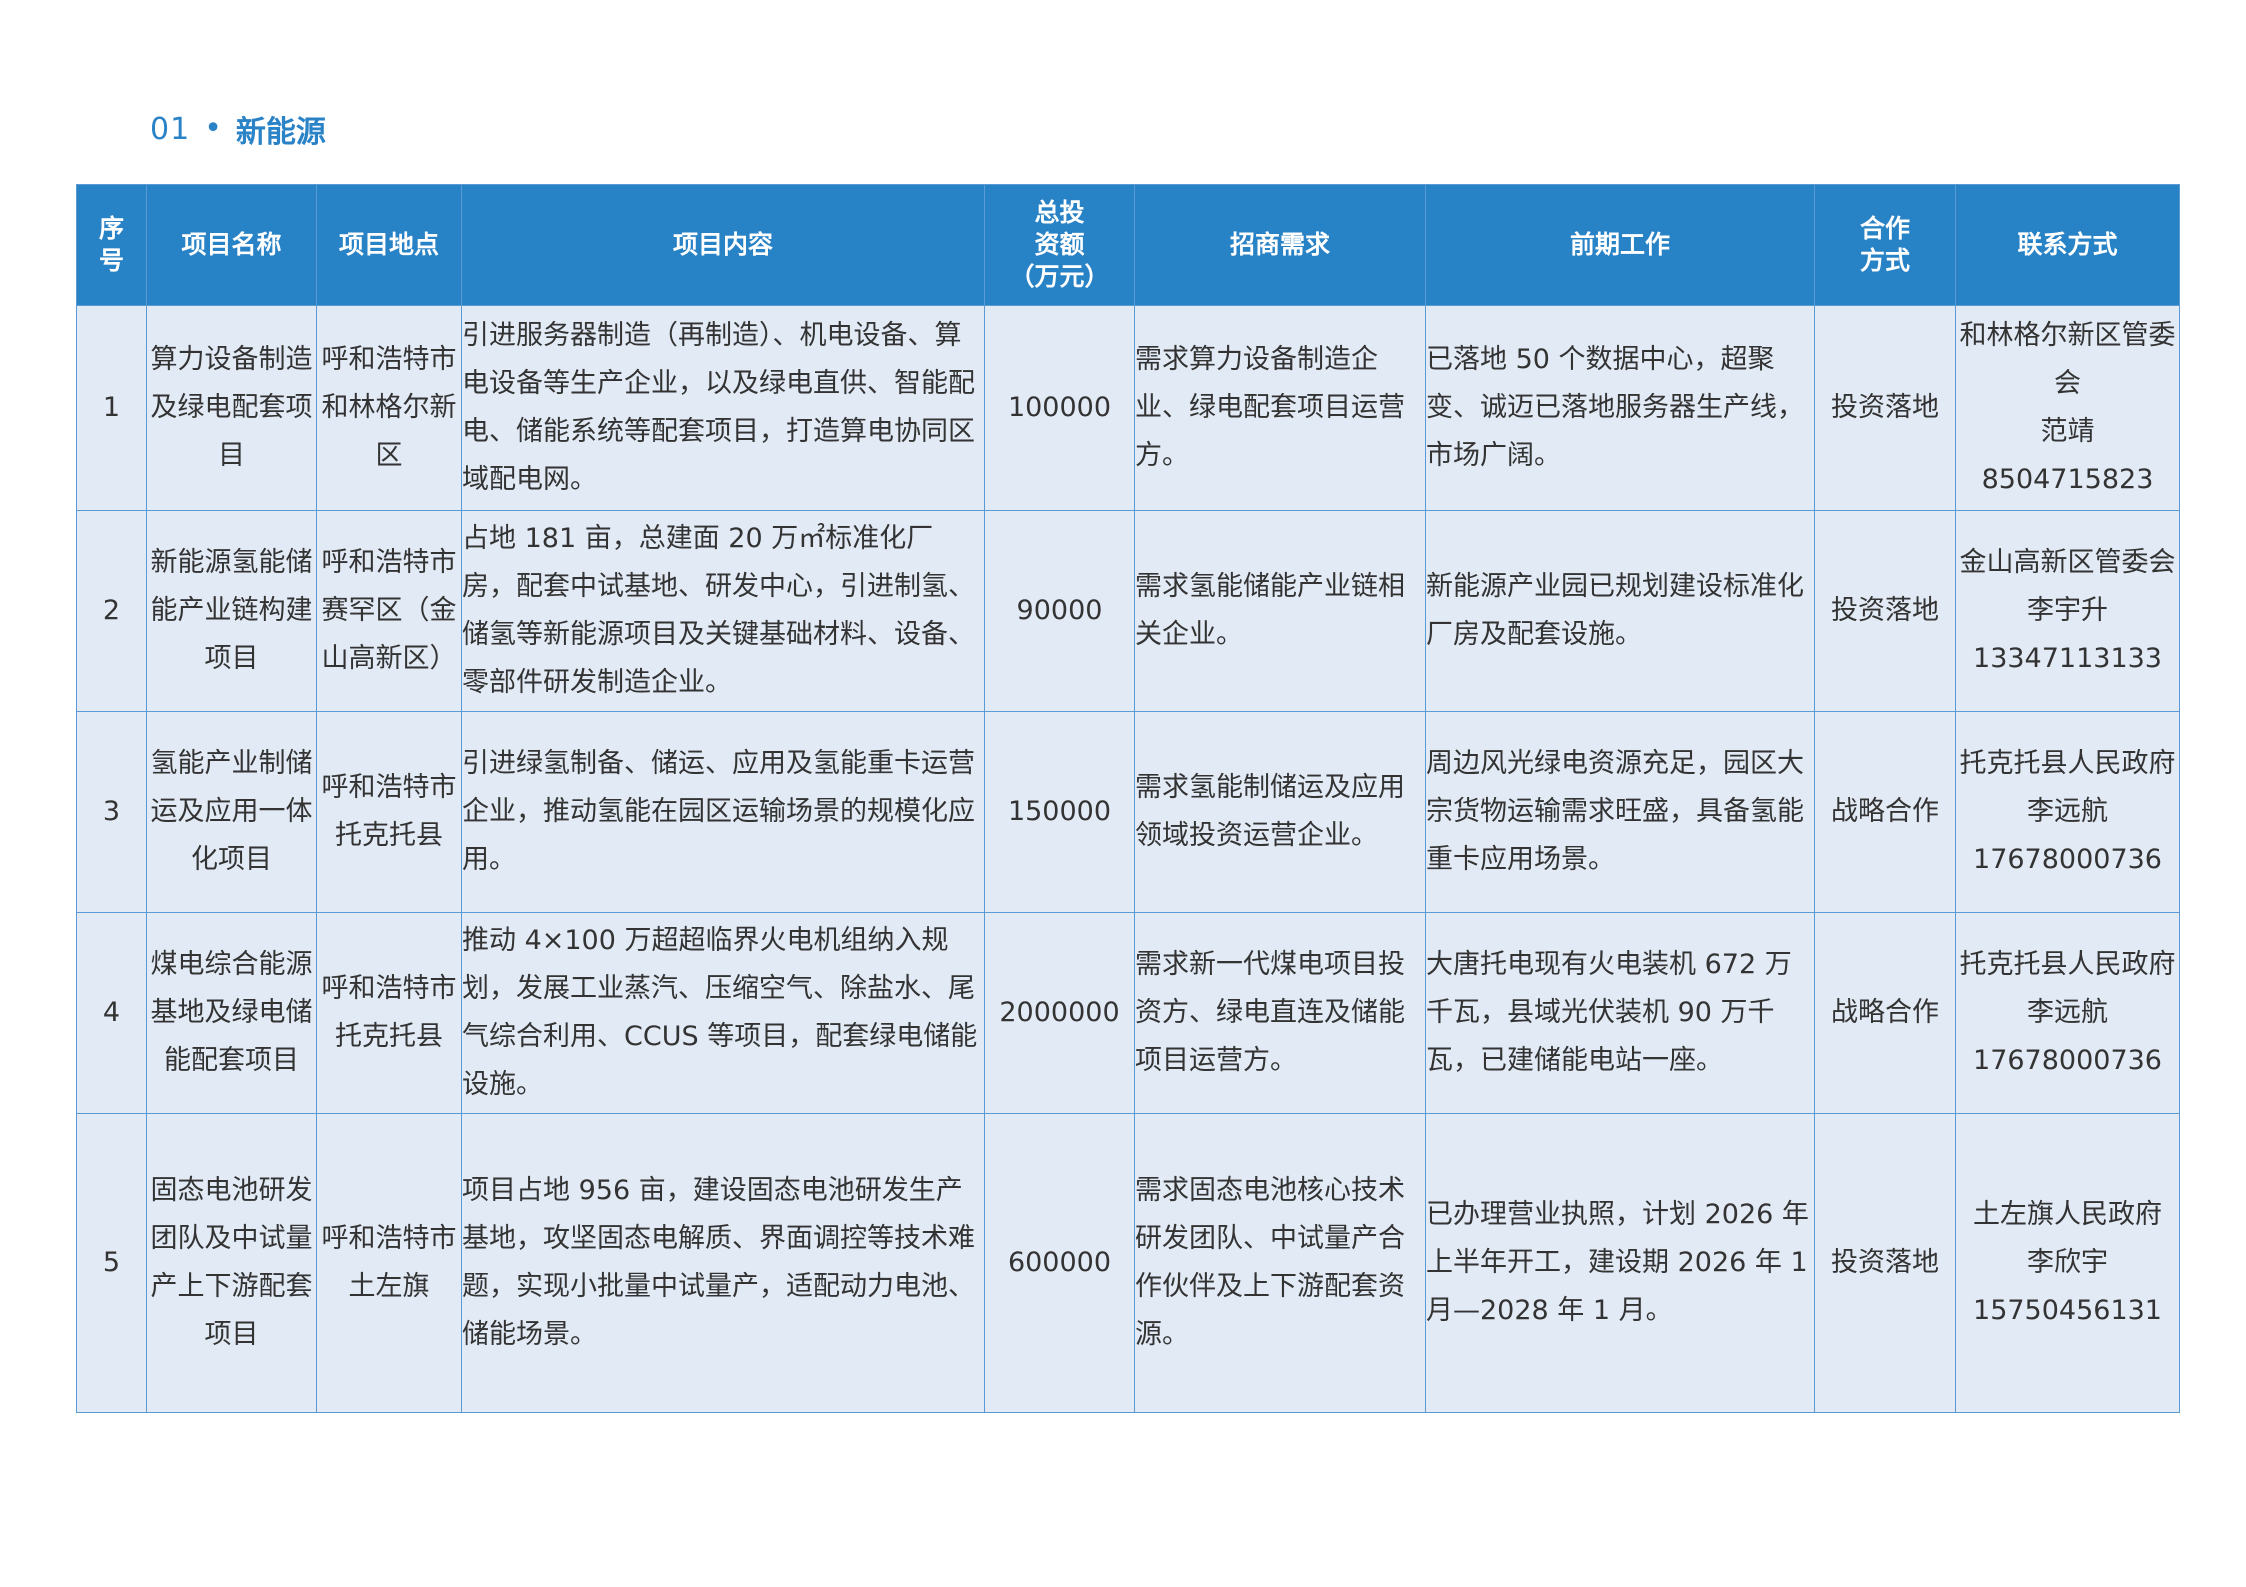 The height and width of the screenshot is (1587, 2246). What do you see at coordinates (1620, 408) in the screenshot?
I see `cell-preliminary: 已落地 50 个数据中心，超聚变、诚迈已落地服务器生产线，市场广阔。` at bounding box center [1620, 408].